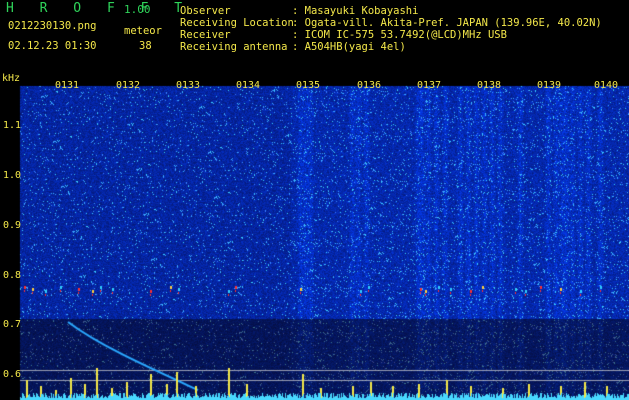 Image resolution: width=629 pixels, height=400 pixels. Describe the element at coordinates (205, 35) in the screenshot. I see `receiver-label: Receiver` at that location.